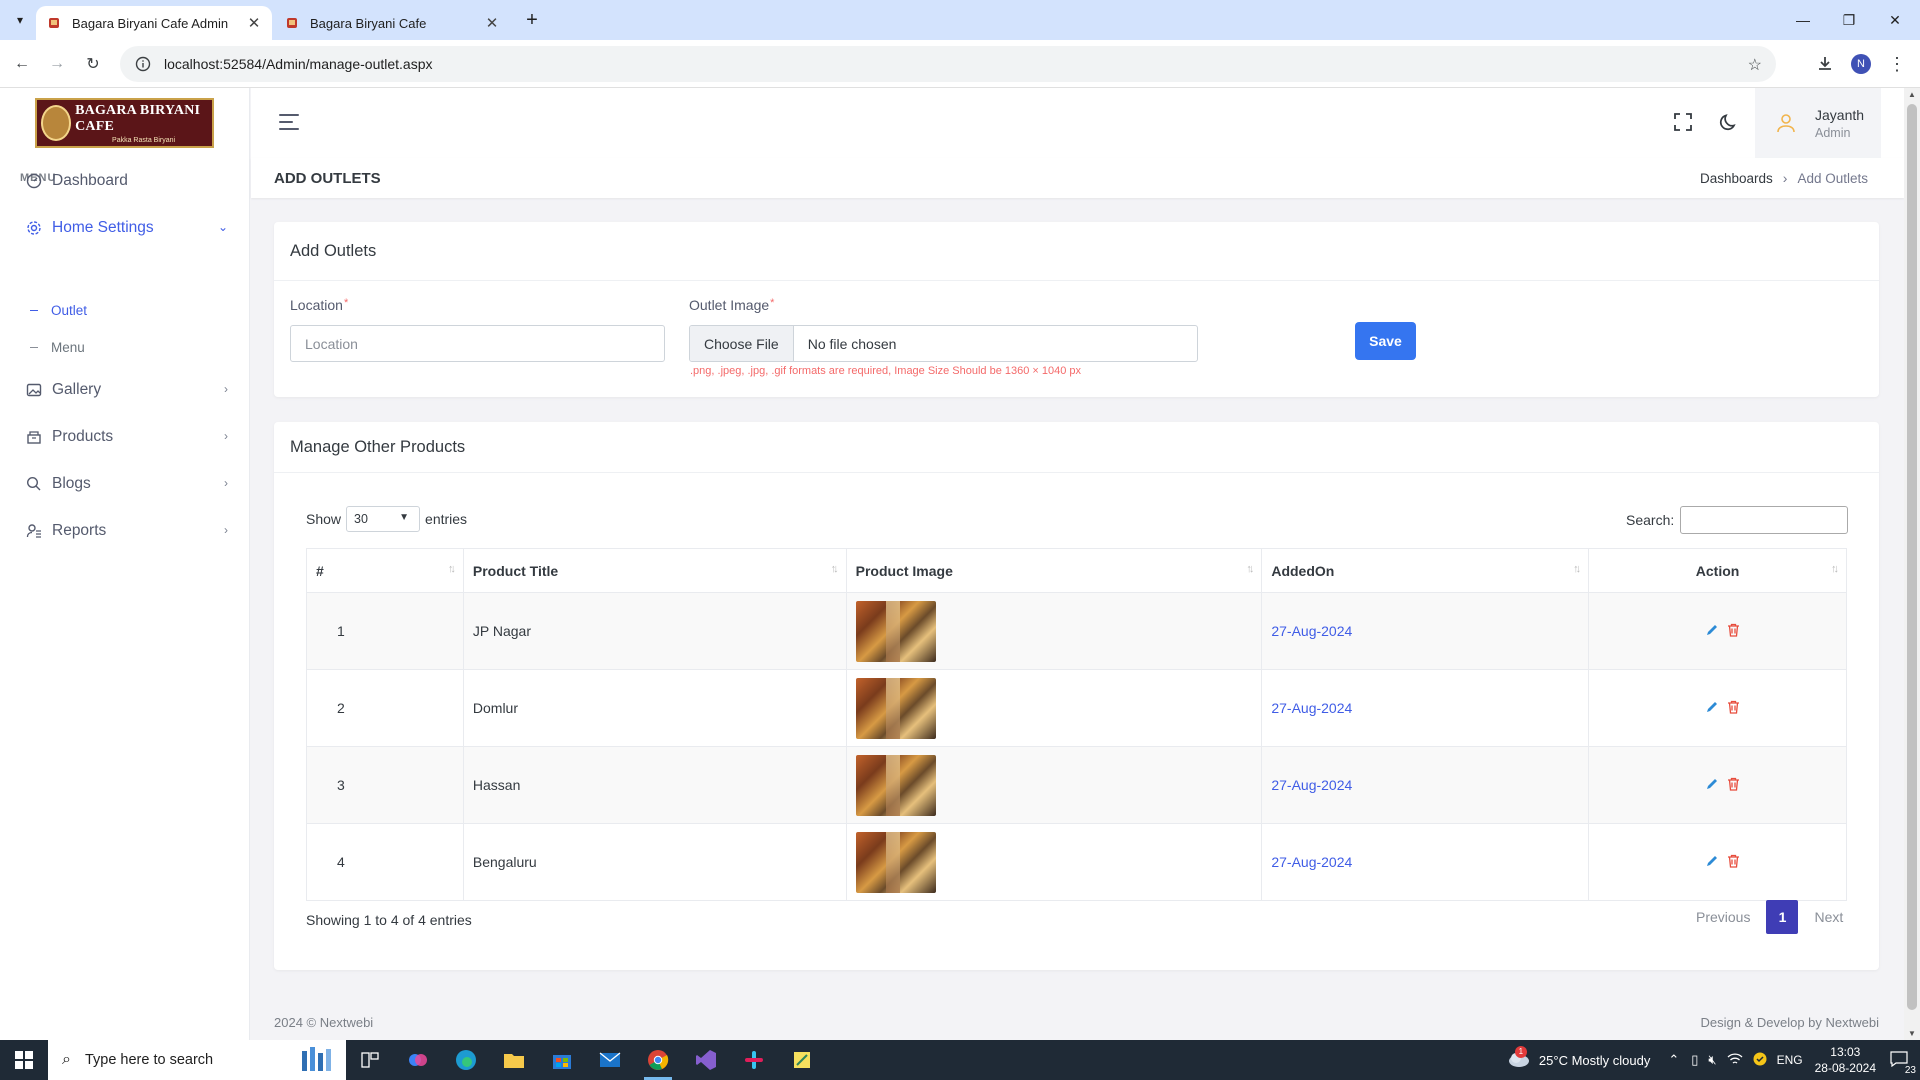 This screenshot has width=1920, height=1080. What do you see at coordinates (1673, 1060) in the screenshot?
I see `tray-chevron-up-icon: ⌃` at bounding box center [1673, 1060].